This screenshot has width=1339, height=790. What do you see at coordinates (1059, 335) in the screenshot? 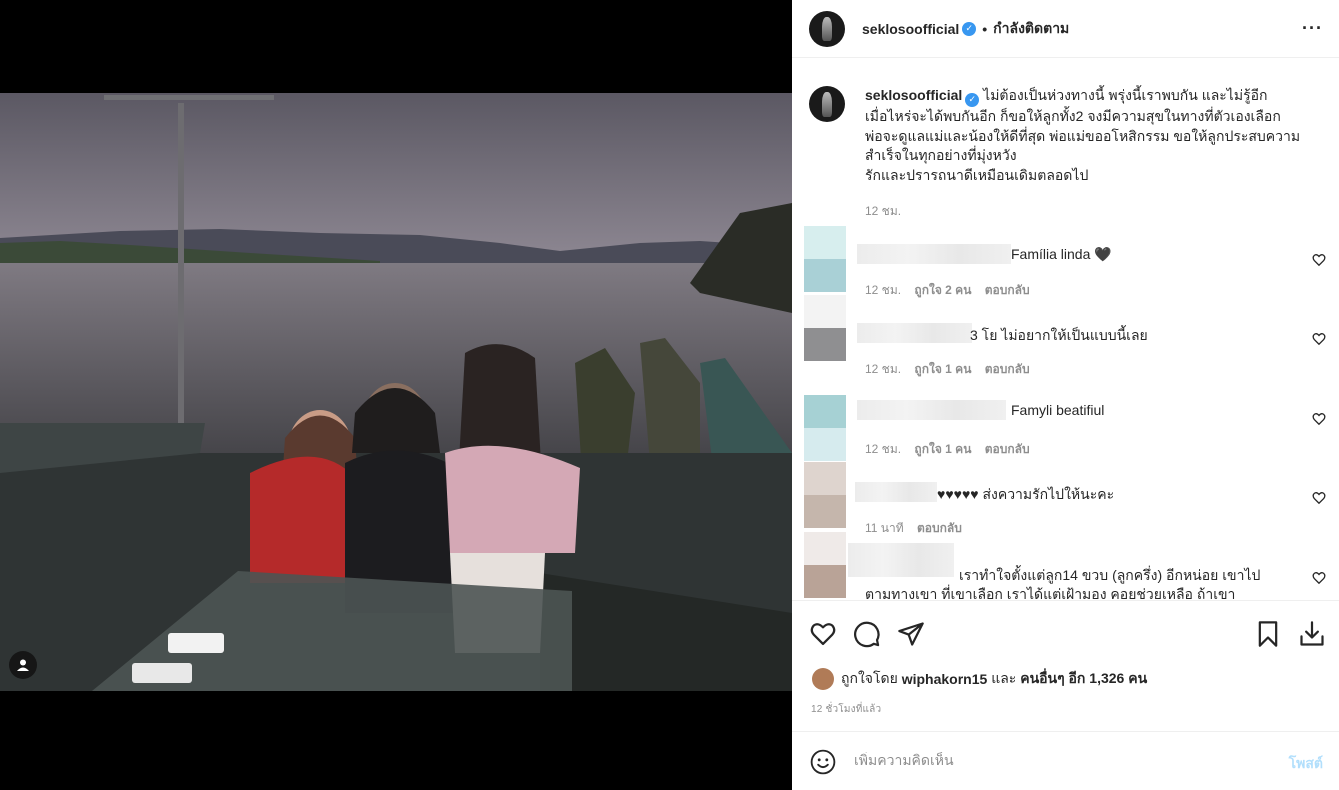
I see `comment-text: 3 โย ไม่อยากให้เป็นแบบนี้เลย` at bounding box center [1059, 335].